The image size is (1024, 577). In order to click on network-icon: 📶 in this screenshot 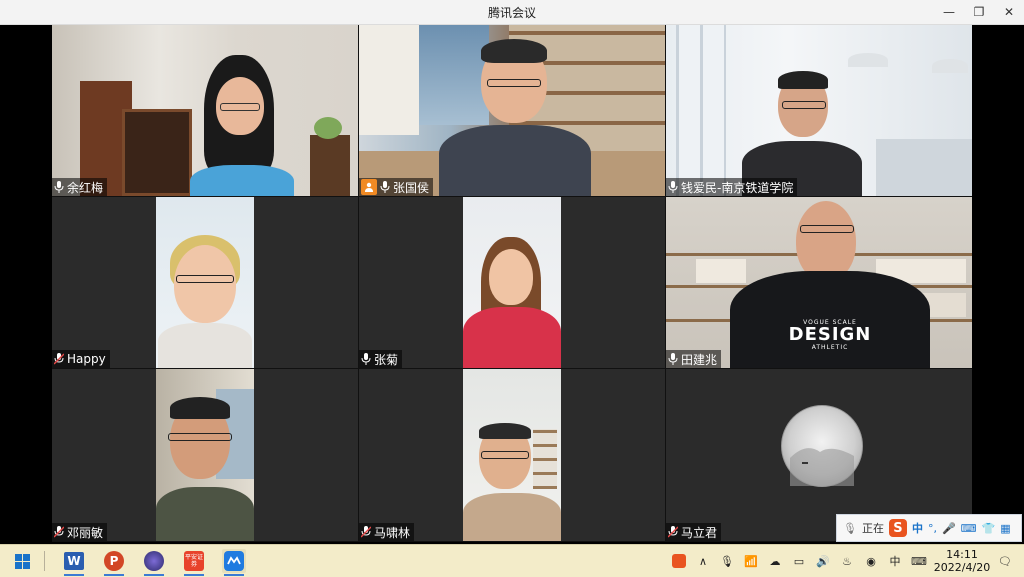, I will do `click(751, 561)`.